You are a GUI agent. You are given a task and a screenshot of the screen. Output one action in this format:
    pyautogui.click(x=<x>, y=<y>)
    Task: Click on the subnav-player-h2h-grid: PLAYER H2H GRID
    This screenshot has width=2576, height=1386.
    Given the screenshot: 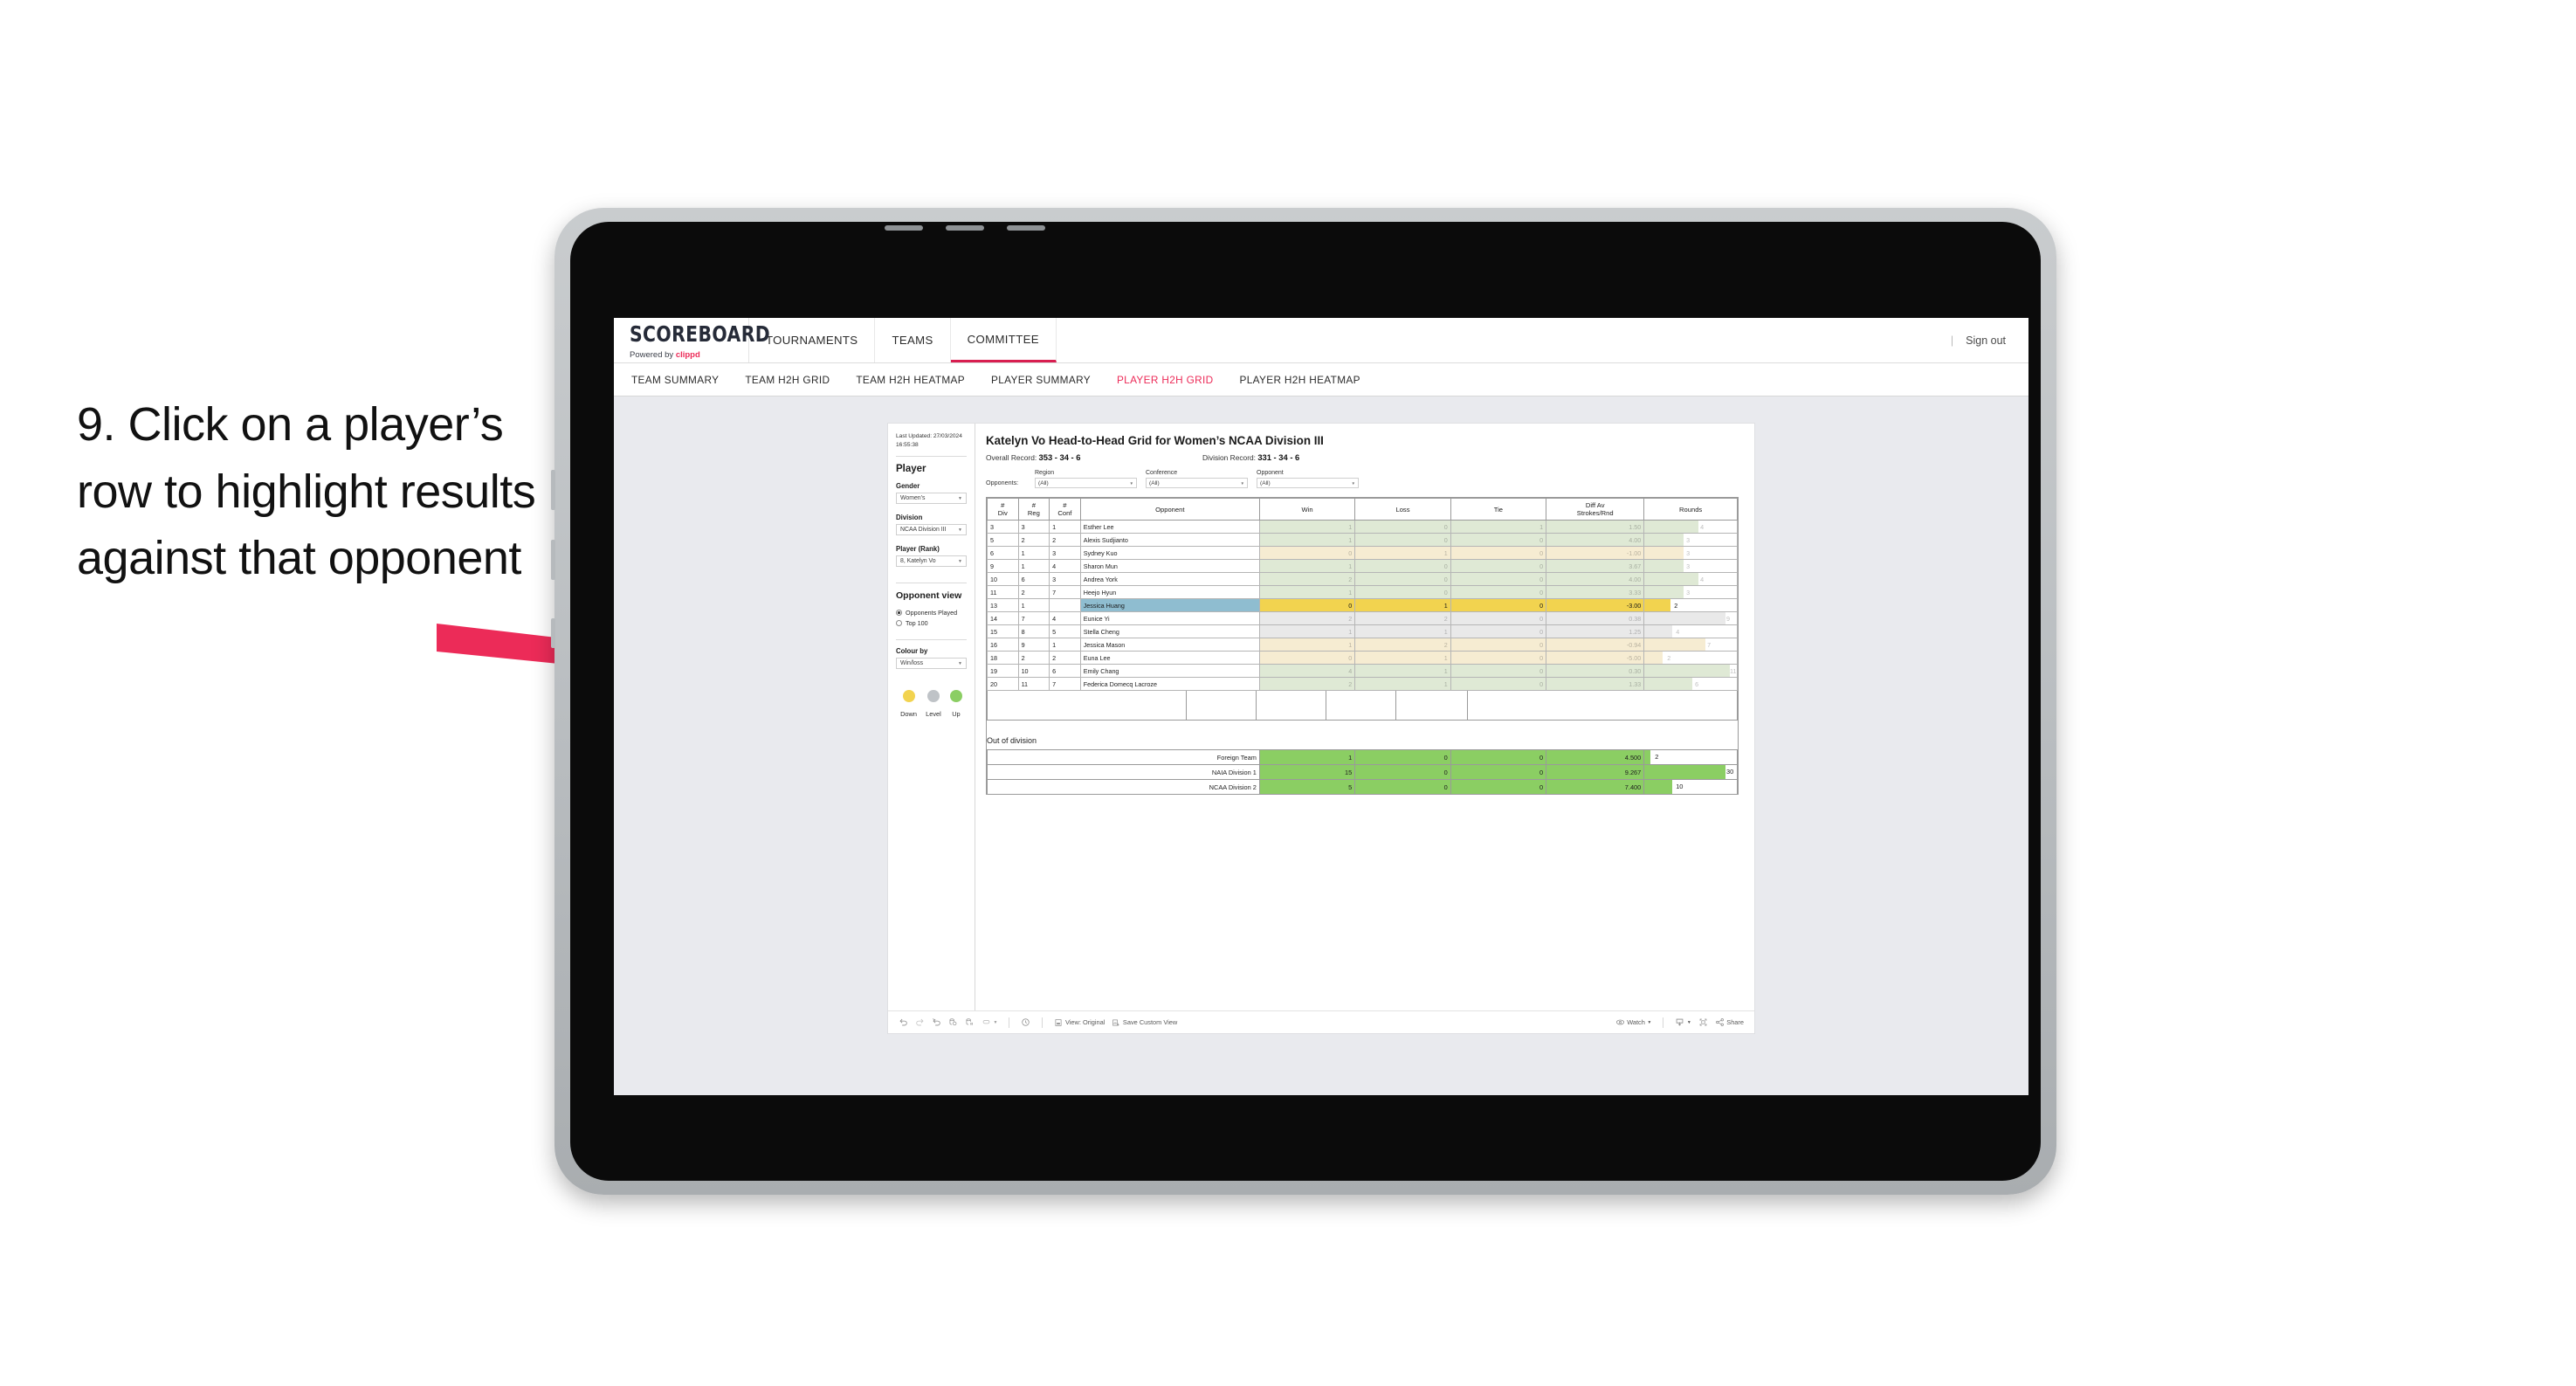 What is the action you would take?
    pyautogui.click(x=1165, y=380)
    